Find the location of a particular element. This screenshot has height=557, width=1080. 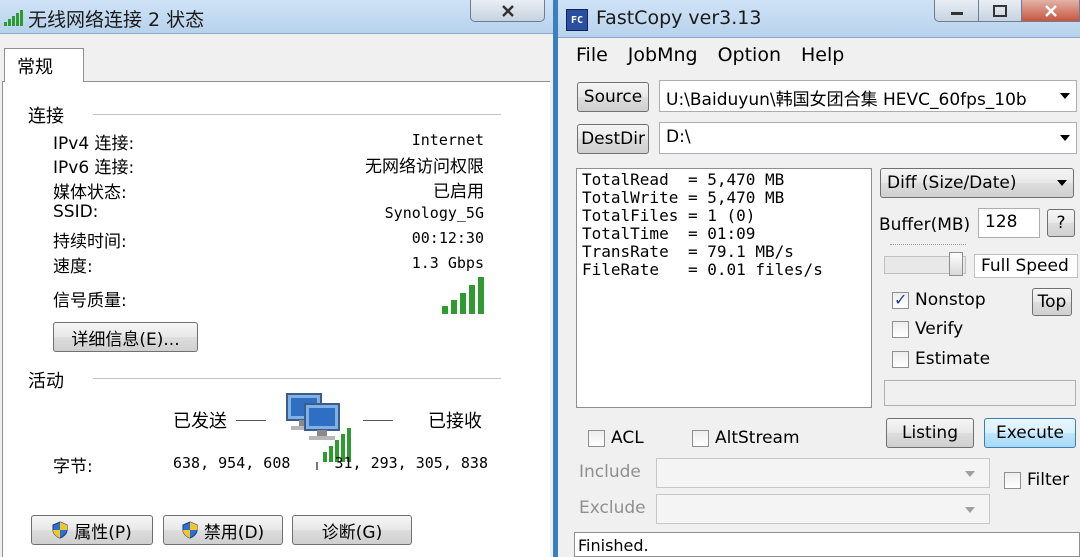

altstream-label: AltStream is located at coordinates (757, 438).